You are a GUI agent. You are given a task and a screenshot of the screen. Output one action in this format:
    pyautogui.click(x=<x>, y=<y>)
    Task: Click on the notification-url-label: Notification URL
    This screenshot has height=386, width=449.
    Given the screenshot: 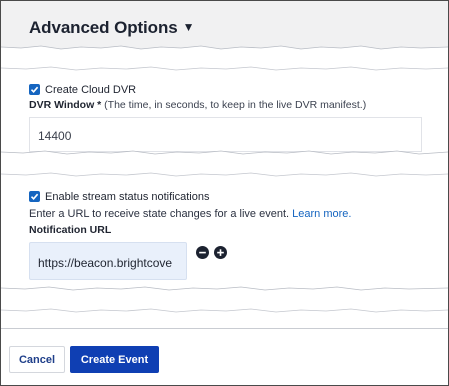 What is the action you would take?
    pyautogui.click(x=70, y=230)
    